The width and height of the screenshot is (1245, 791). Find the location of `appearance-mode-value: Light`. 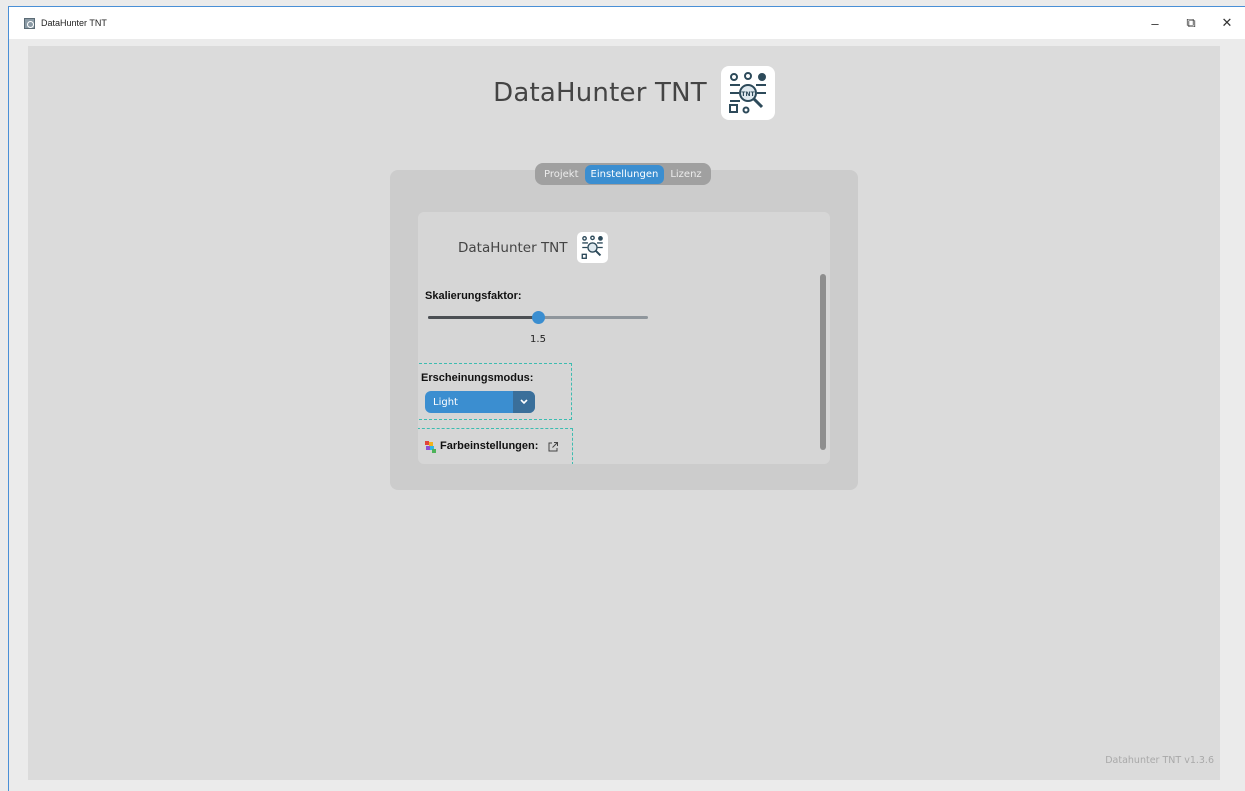

appearance-mode-value: Light is located at coordinates (445, 402).